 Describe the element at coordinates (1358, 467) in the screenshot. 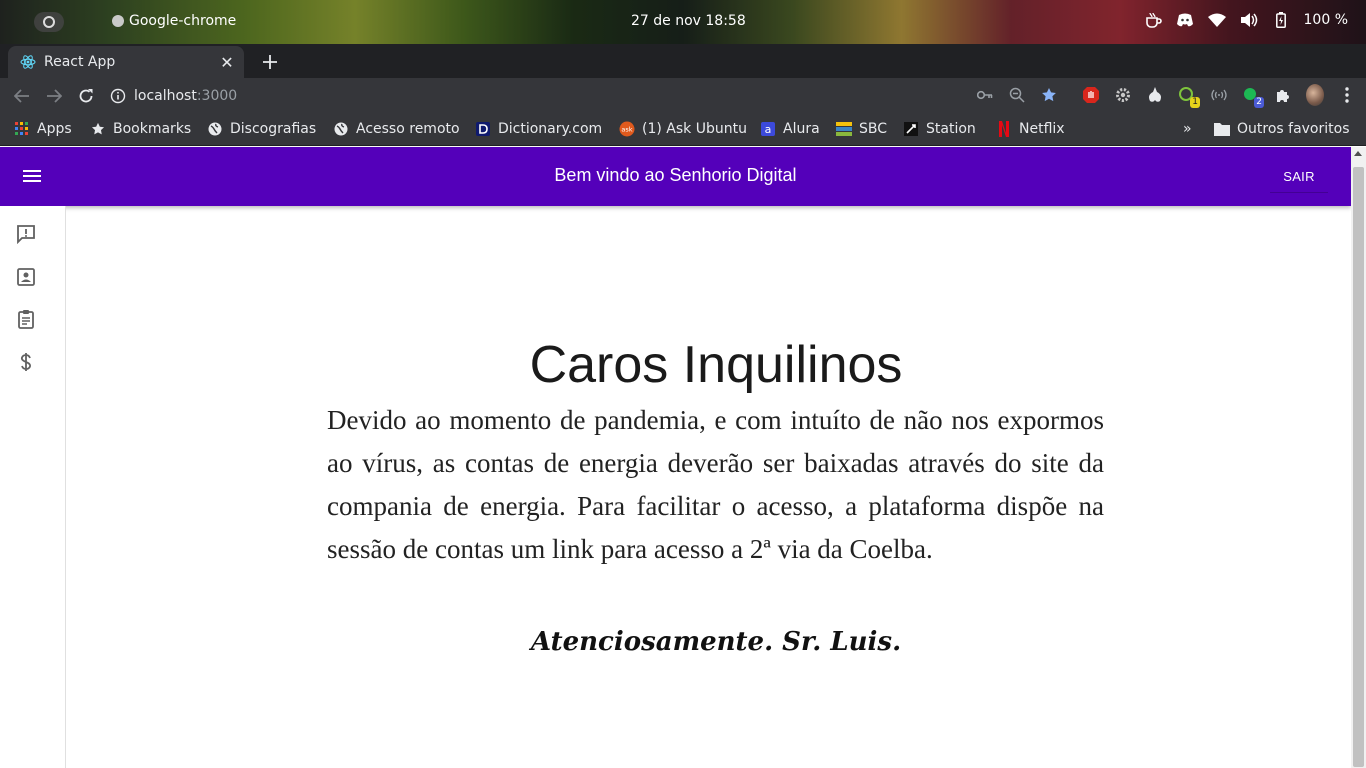

I see `scrollbar-thumb` at that location.